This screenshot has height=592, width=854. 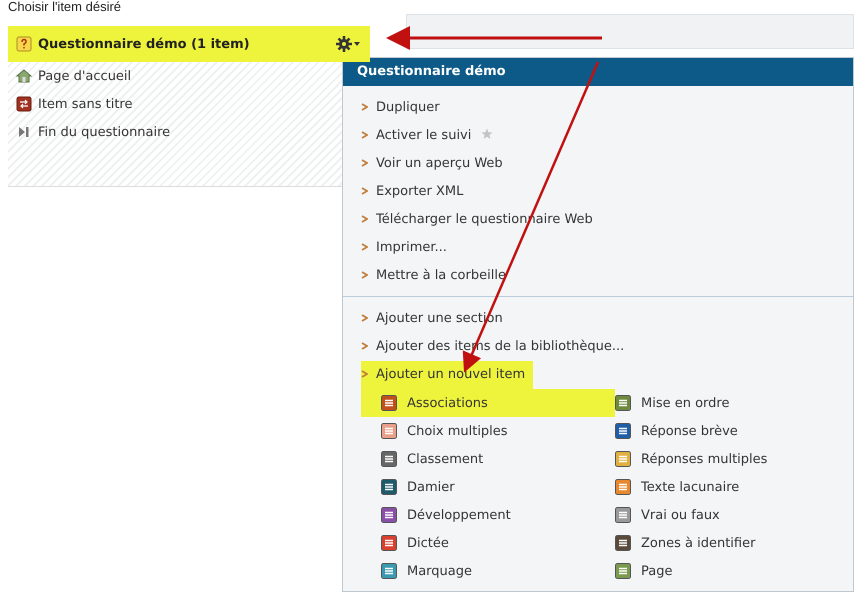 I want to click on item-type-option: Réponses multiples, so click(x=725, y=459).